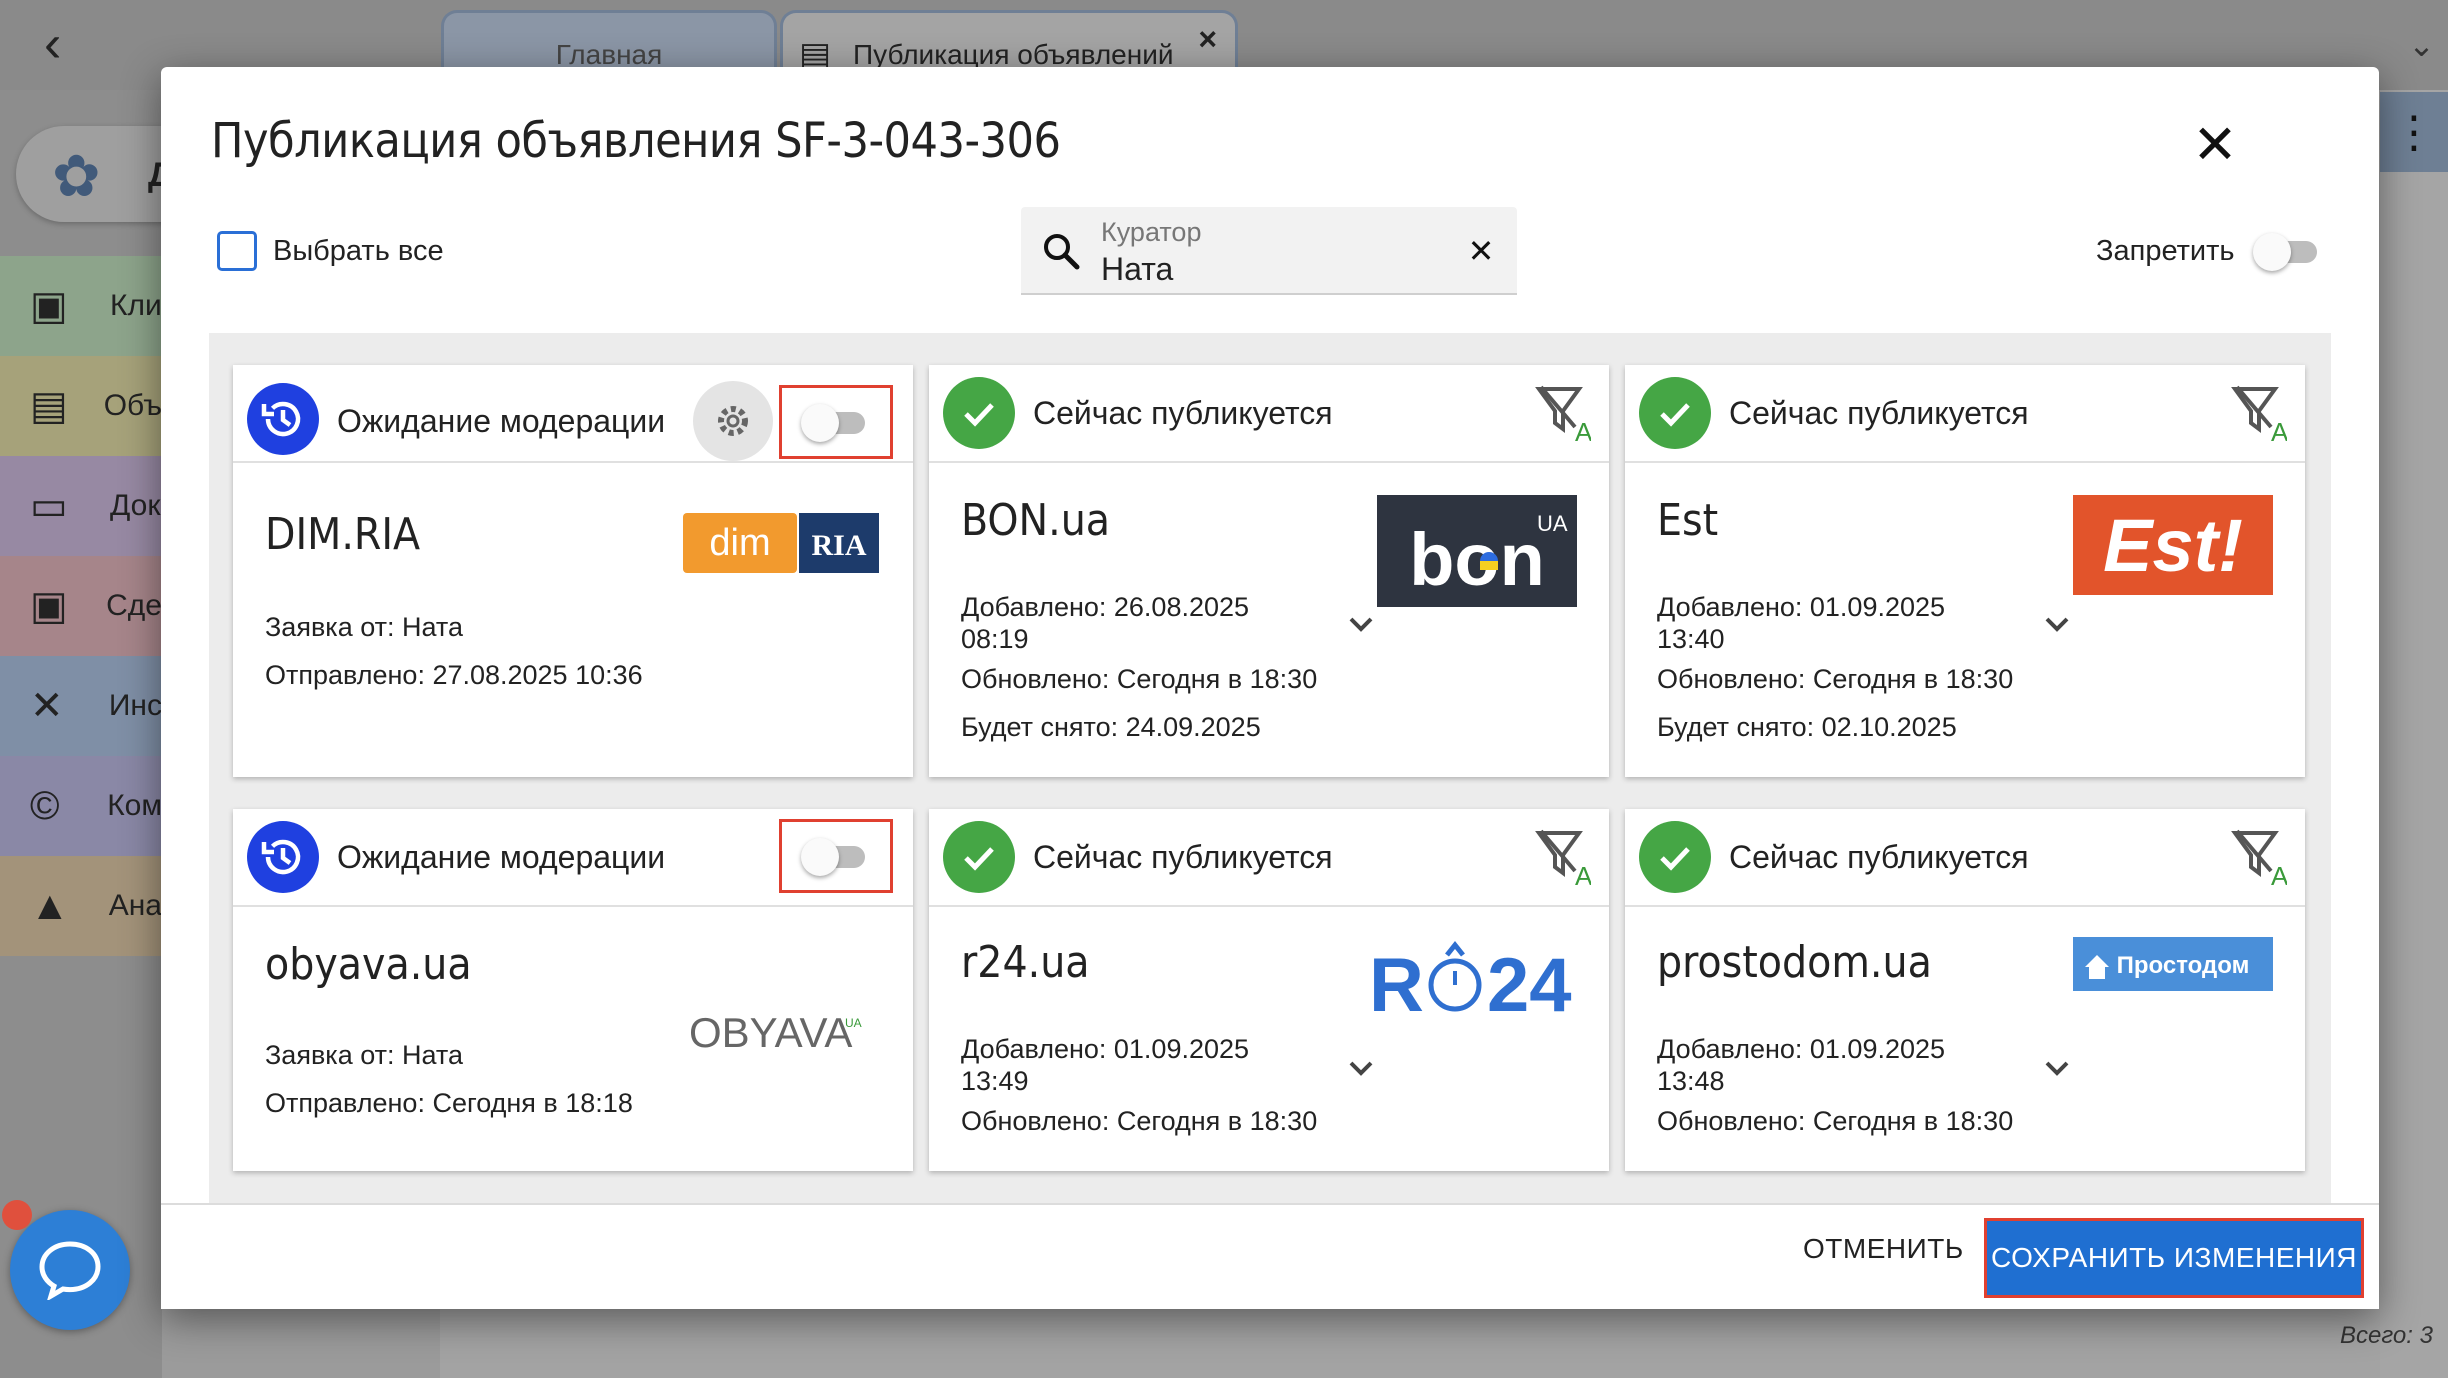 The height and width of the screenshot is (1378, 2448). What do you see at coordinates (2386, 1335) in the screenshot?
I see `total-count: Всего: 3` at bounding box center [2386, 1335].